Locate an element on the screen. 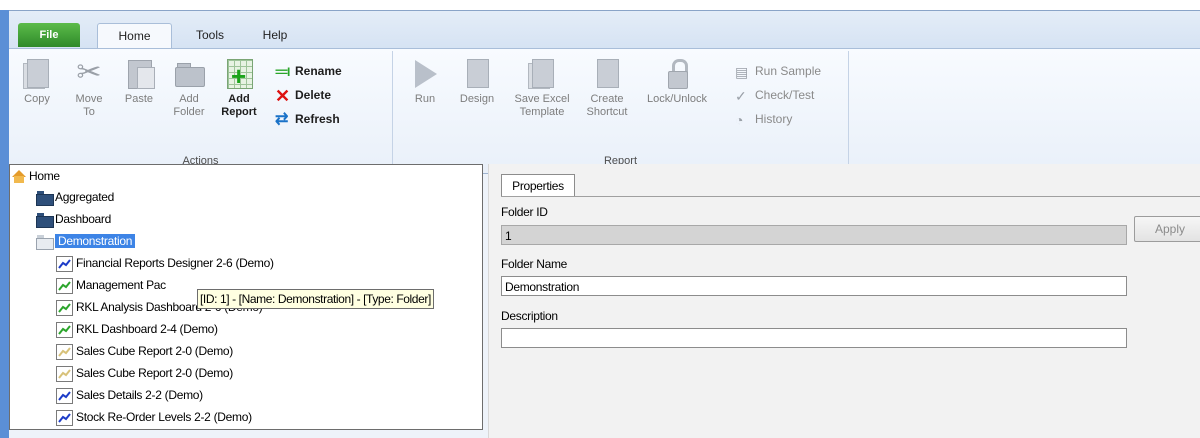  tab-help: Help is located at coordinates (275, 35).